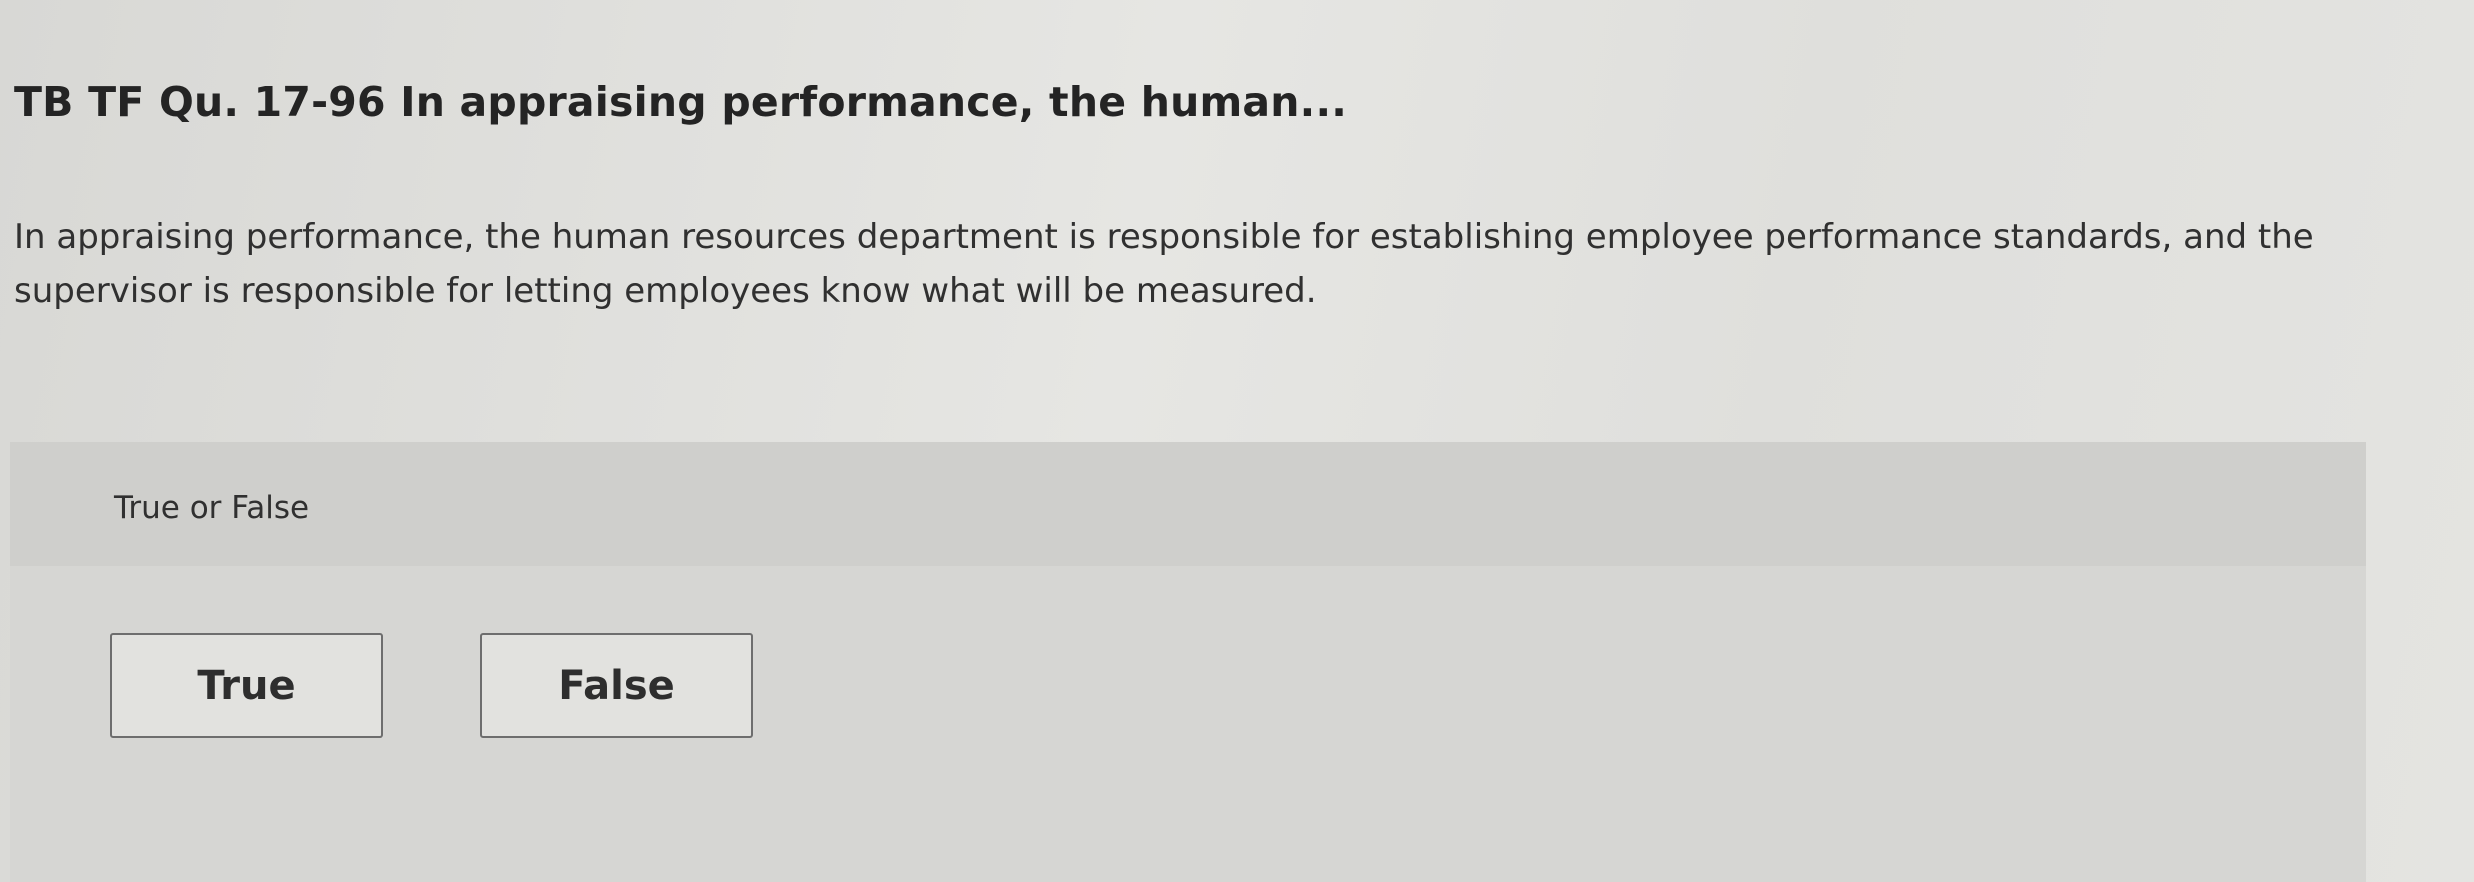 This screenshot has height=882, width=2474. Describe the element at coordinates (212, 508) in the screenshot. I see `answer-prompt: True or False` at that location.